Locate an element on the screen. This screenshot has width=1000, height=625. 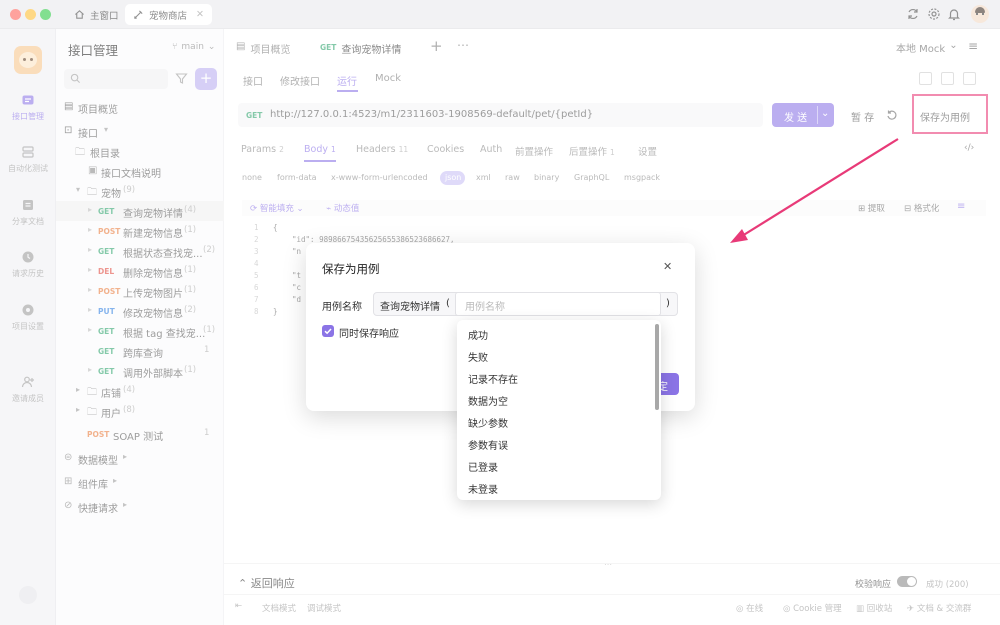
annotation-arrow is located at coordinates (814, 190).